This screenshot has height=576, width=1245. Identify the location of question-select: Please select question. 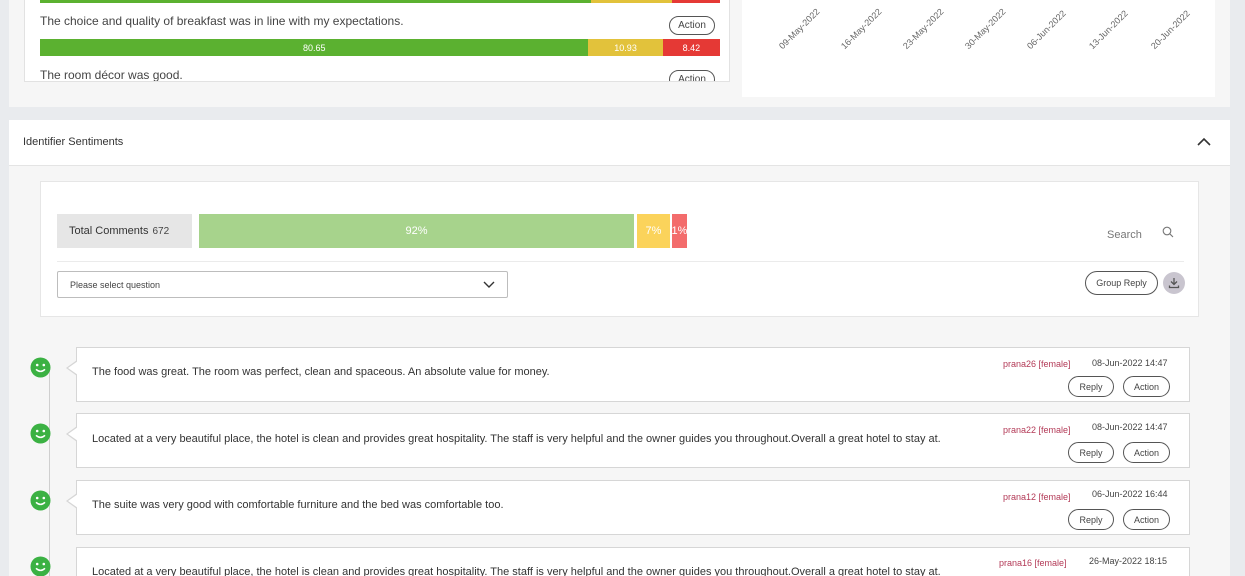
(282, 284).